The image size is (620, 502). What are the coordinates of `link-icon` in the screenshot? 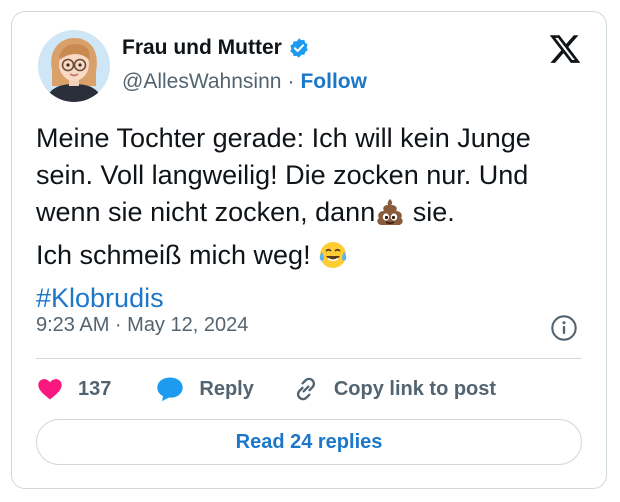 It's located at (305, 389).